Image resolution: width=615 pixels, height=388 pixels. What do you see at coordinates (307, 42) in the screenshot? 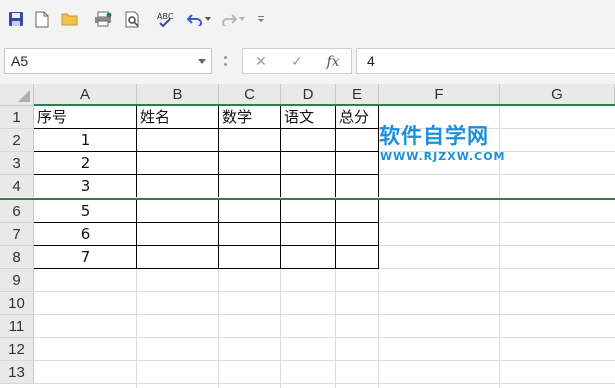
I see `toolbar-separator` at bounding box center [307, 42].